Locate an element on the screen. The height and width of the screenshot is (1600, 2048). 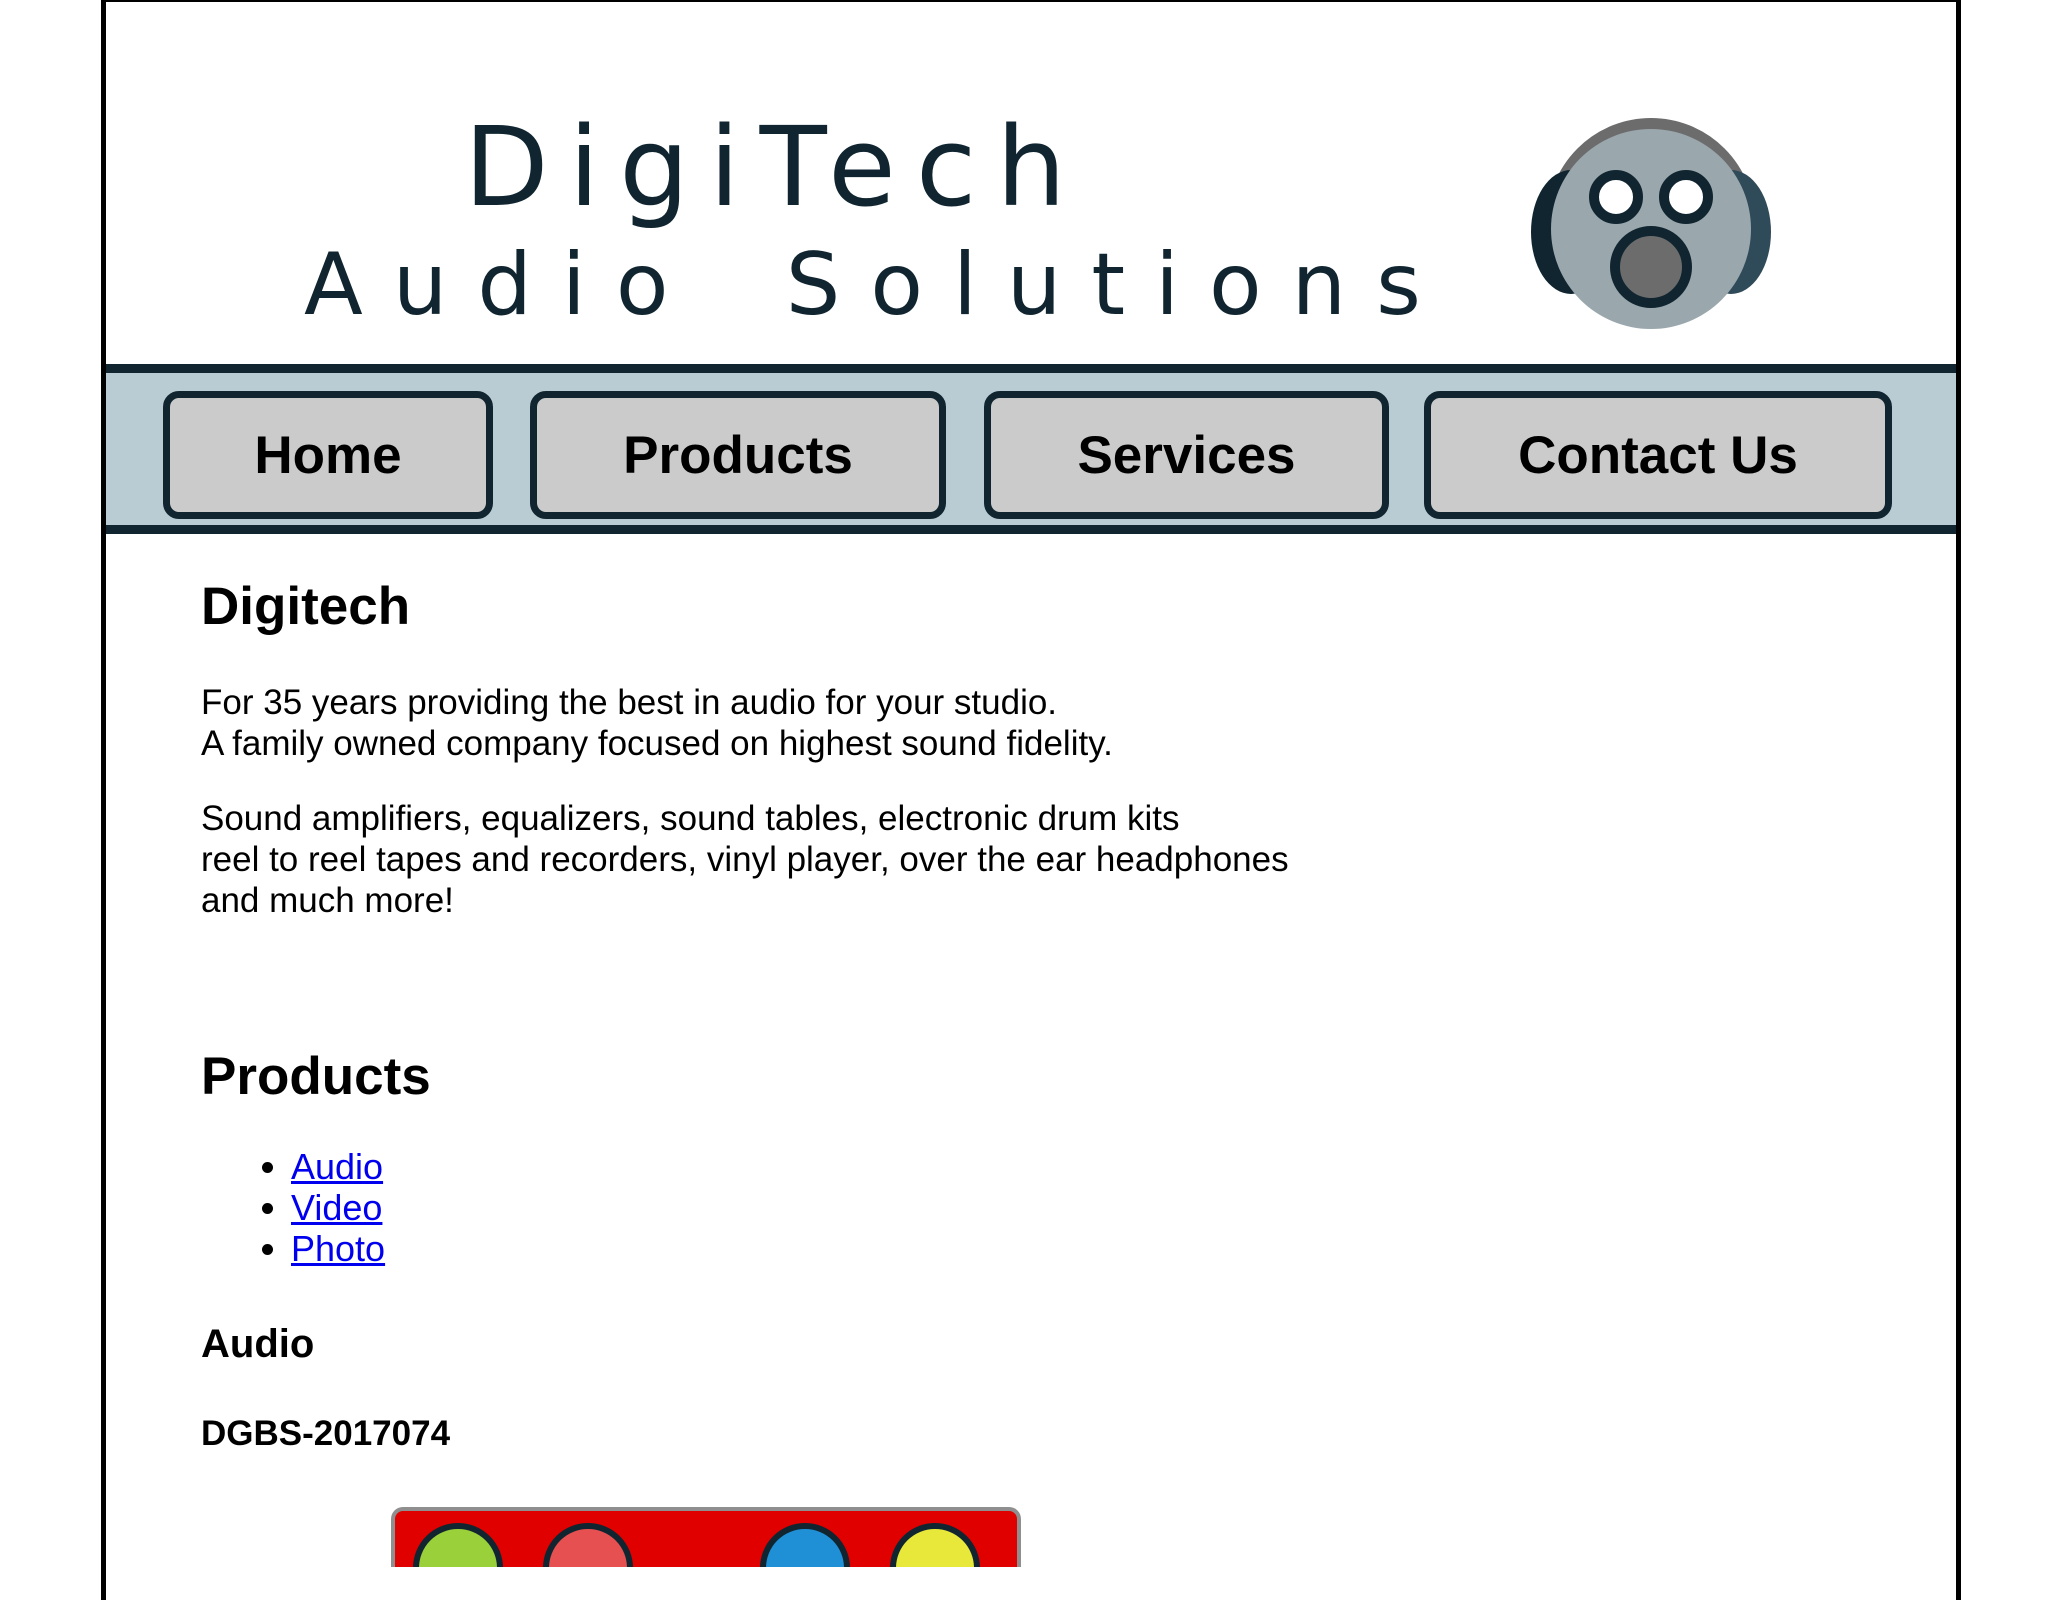
audio-heading: Audio is located at coordinates (258, 1344).